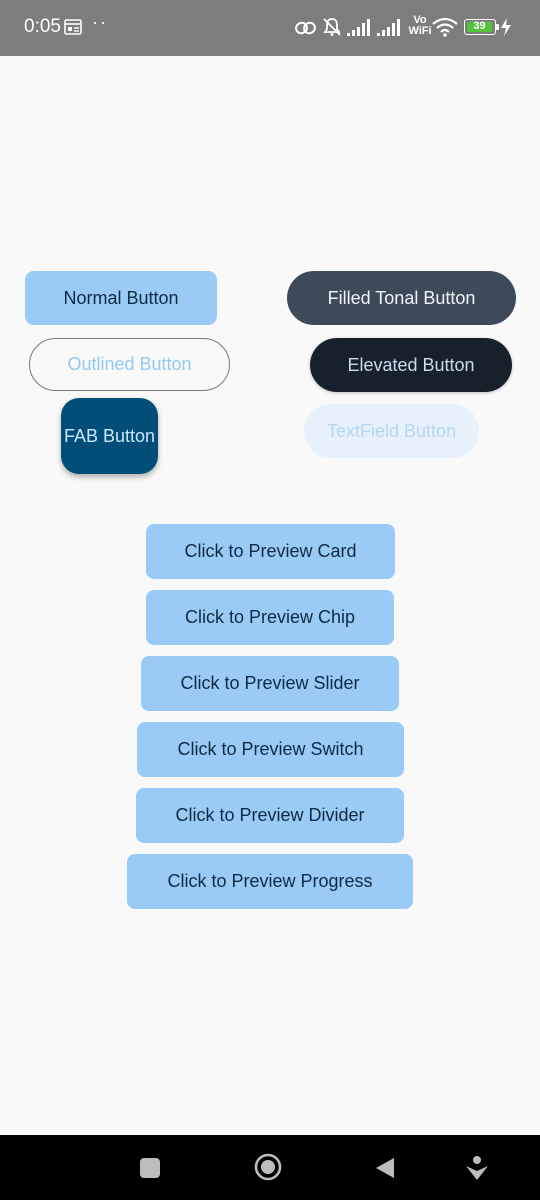 The width and height of the screenshot is (540, 1200). I want to click on preview-switch-button: Click to Preview Switch, so click(270, 749).